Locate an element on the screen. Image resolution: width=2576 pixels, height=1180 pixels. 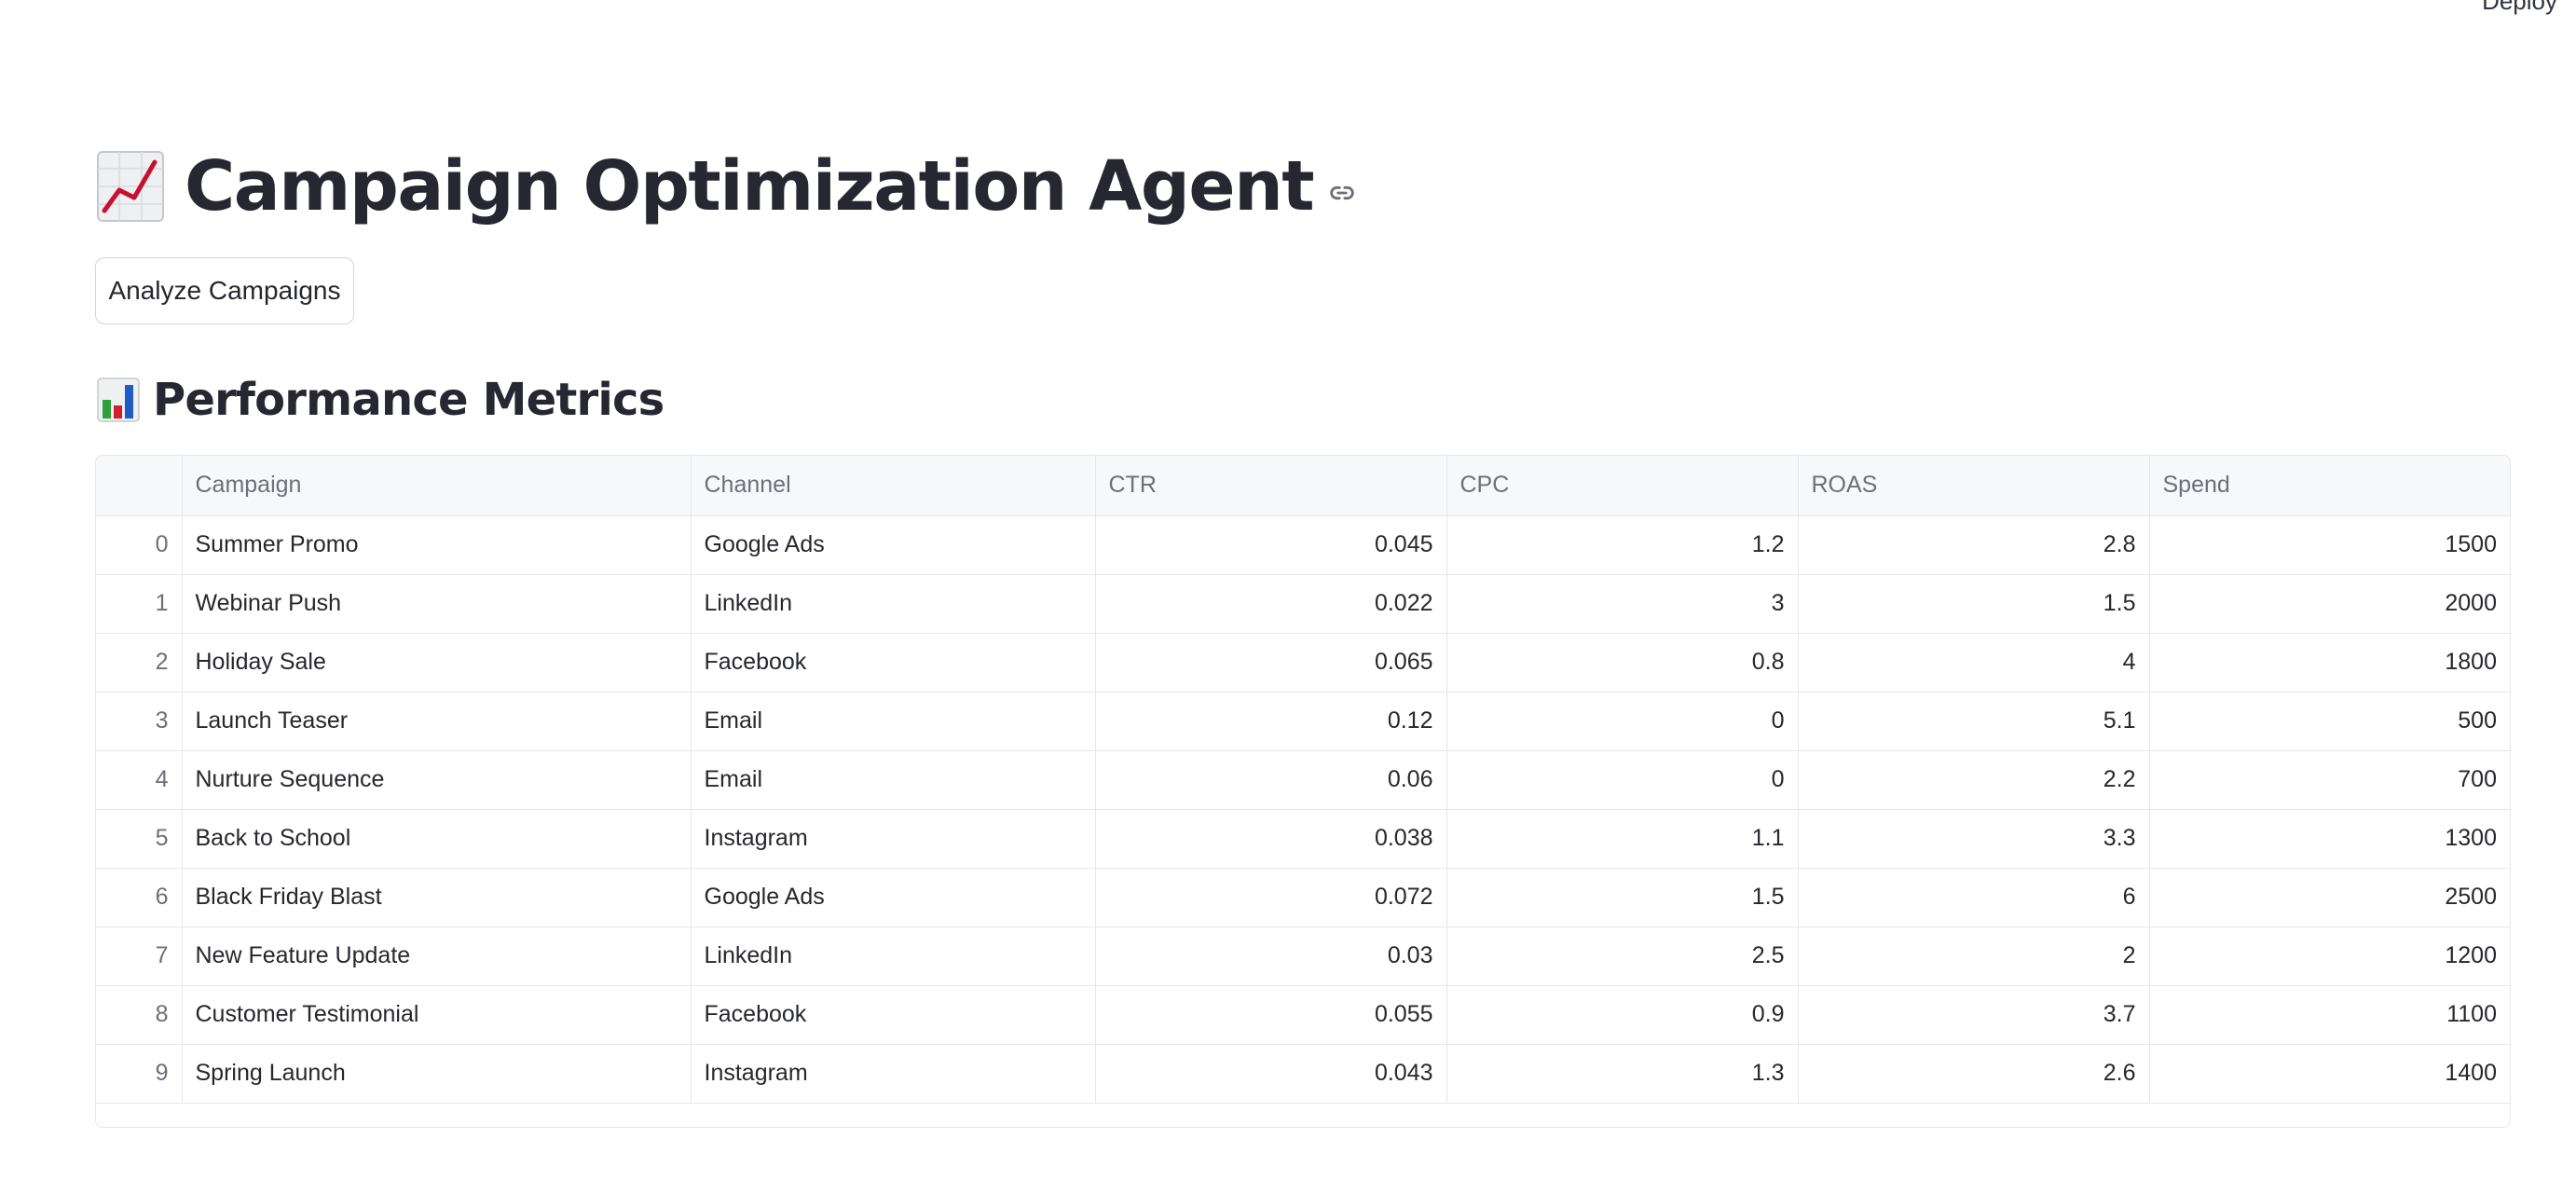
link-icon is located at coordinates (1342, 193).